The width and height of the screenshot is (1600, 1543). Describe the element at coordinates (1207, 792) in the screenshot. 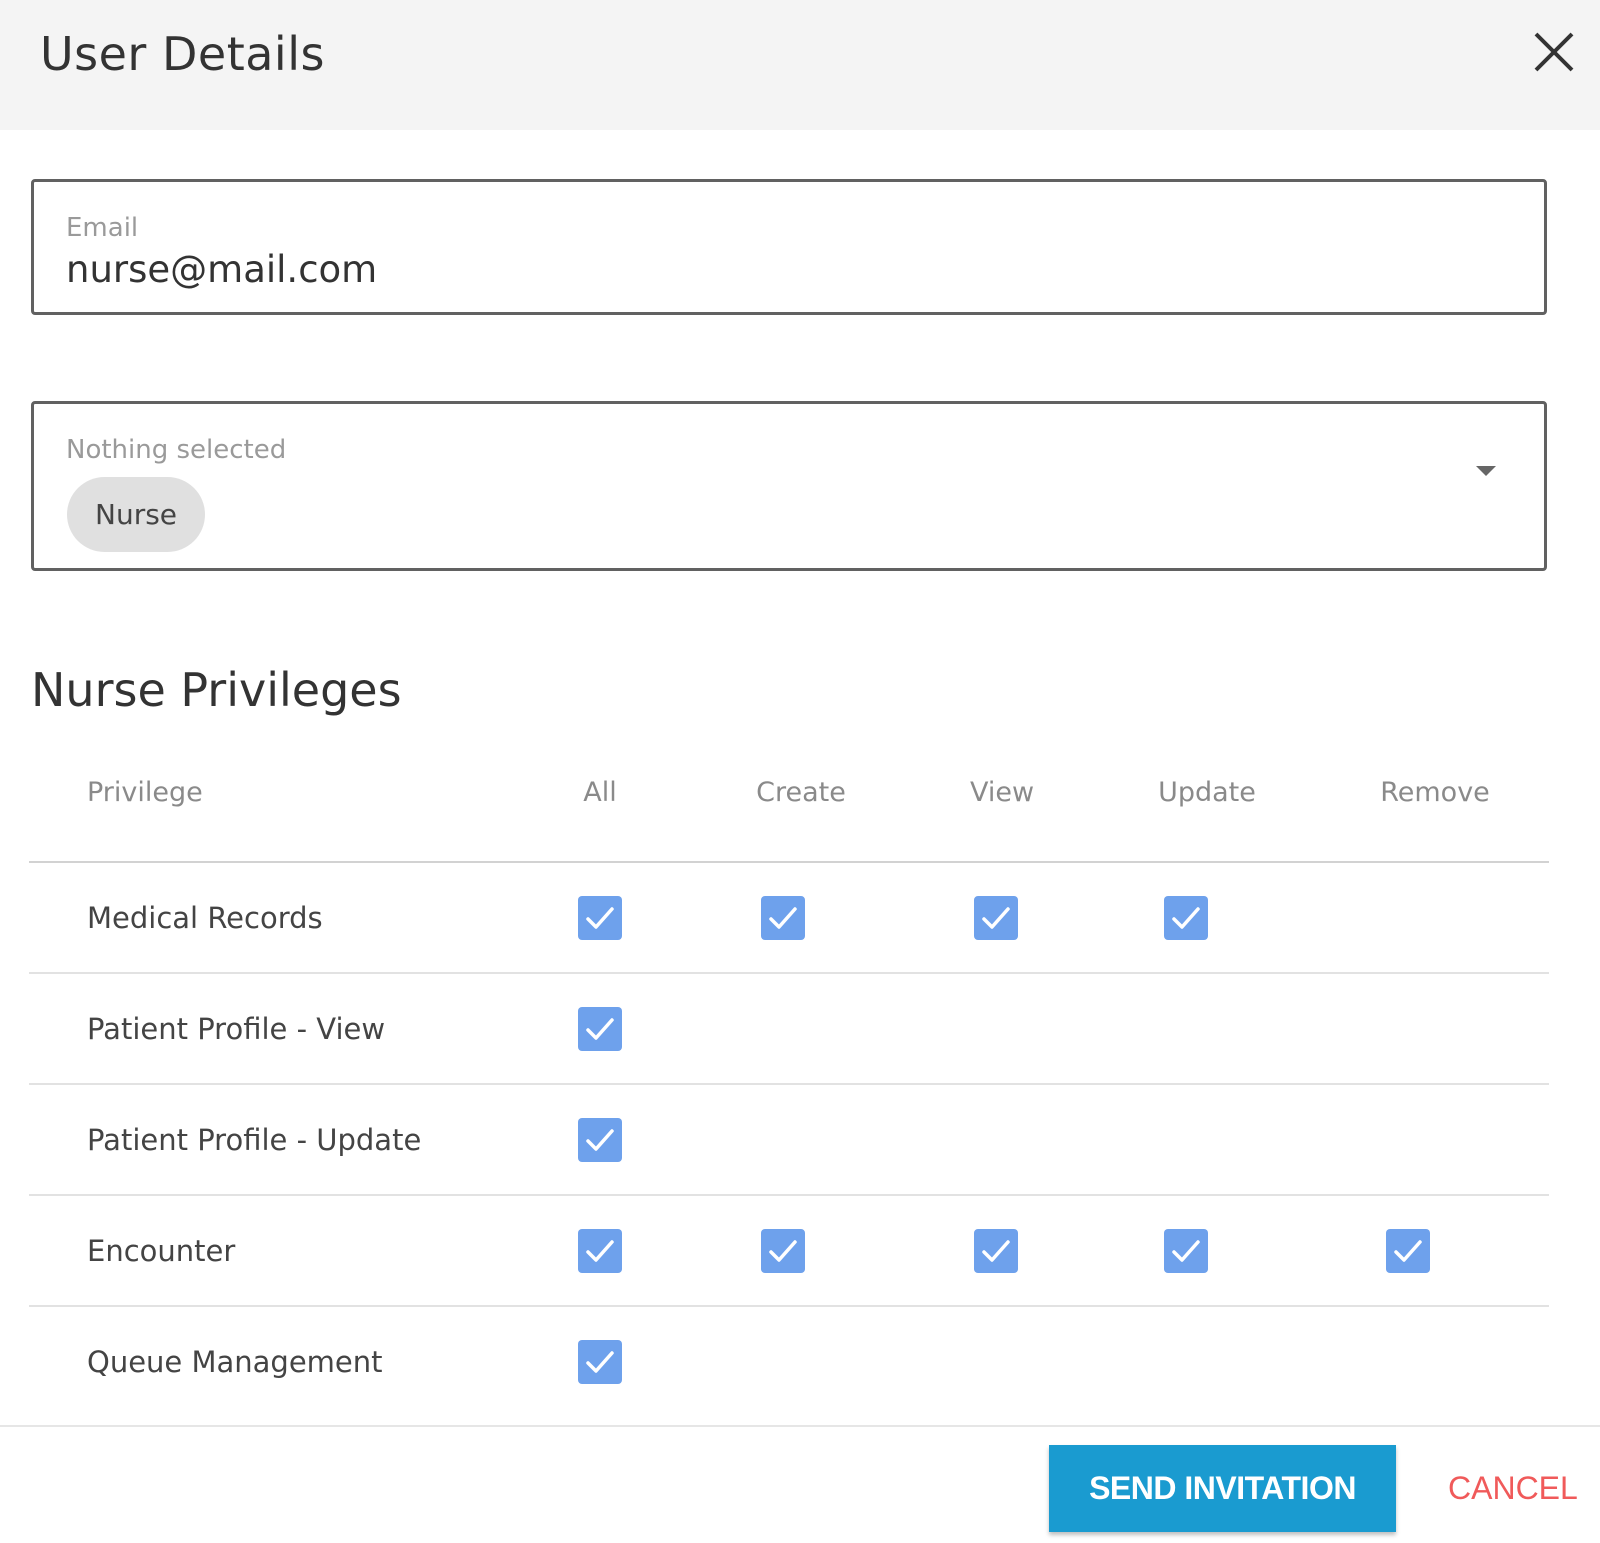

I see `column-header-update: Update` at that location.